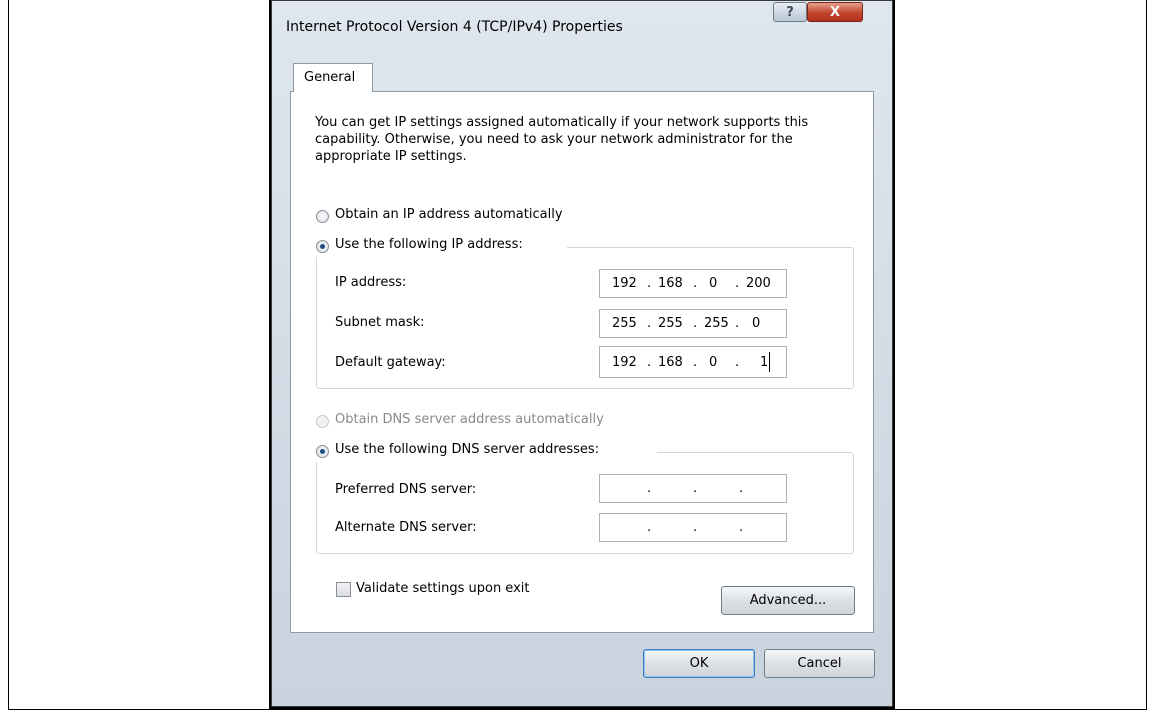 This screenshot has width=1155, height=713. Describe the element at coordinates (670, 362) in the screenshot. I see `gateway-octet-2: 168` at that location.